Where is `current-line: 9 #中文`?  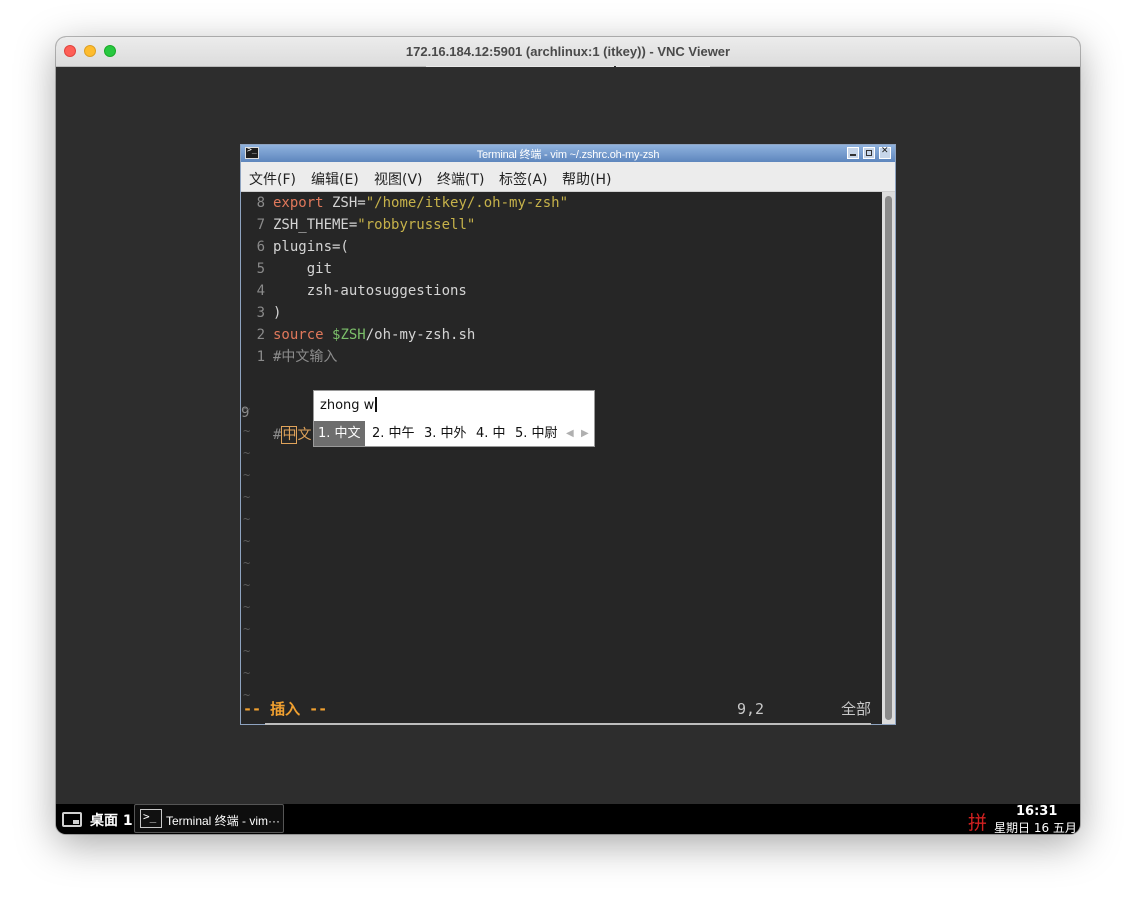
current-line: 9 #中文 is located at coordinates (276, 412).